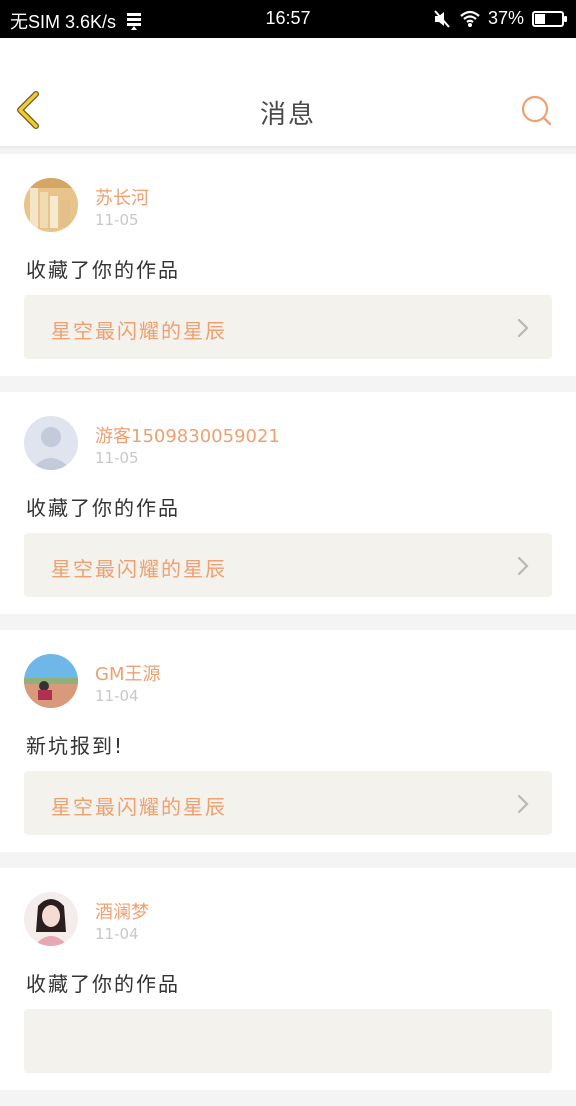 The image size is (576, 1106). Describe the element at coordinates (442, 19) in the screenshot. I see `mute-icon` at that location.